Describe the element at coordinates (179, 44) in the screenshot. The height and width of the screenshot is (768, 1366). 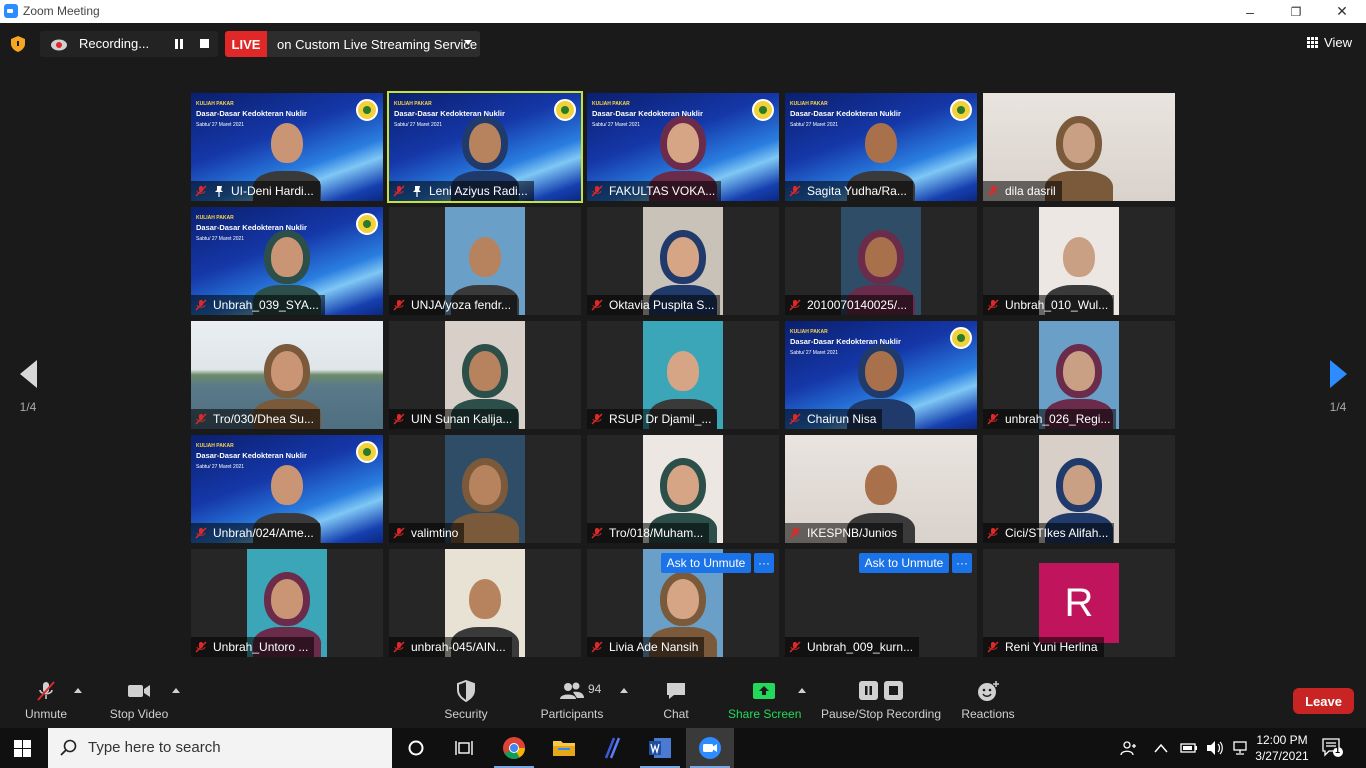
I see `pause-recording-icon` at that location.